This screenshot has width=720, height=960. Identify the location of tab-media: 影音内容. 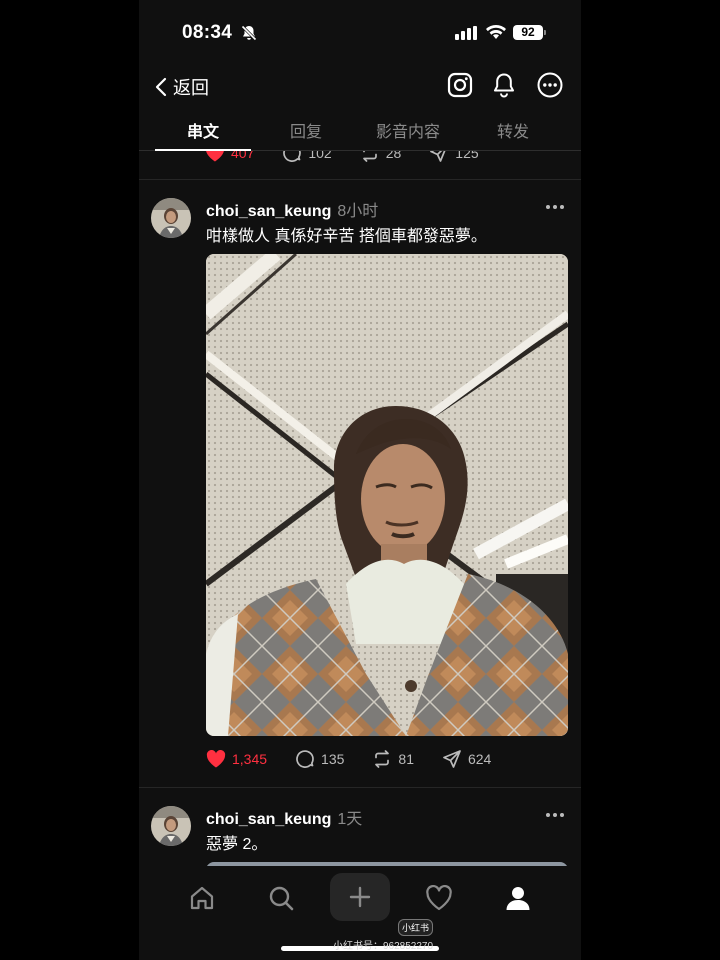
(408, 130).